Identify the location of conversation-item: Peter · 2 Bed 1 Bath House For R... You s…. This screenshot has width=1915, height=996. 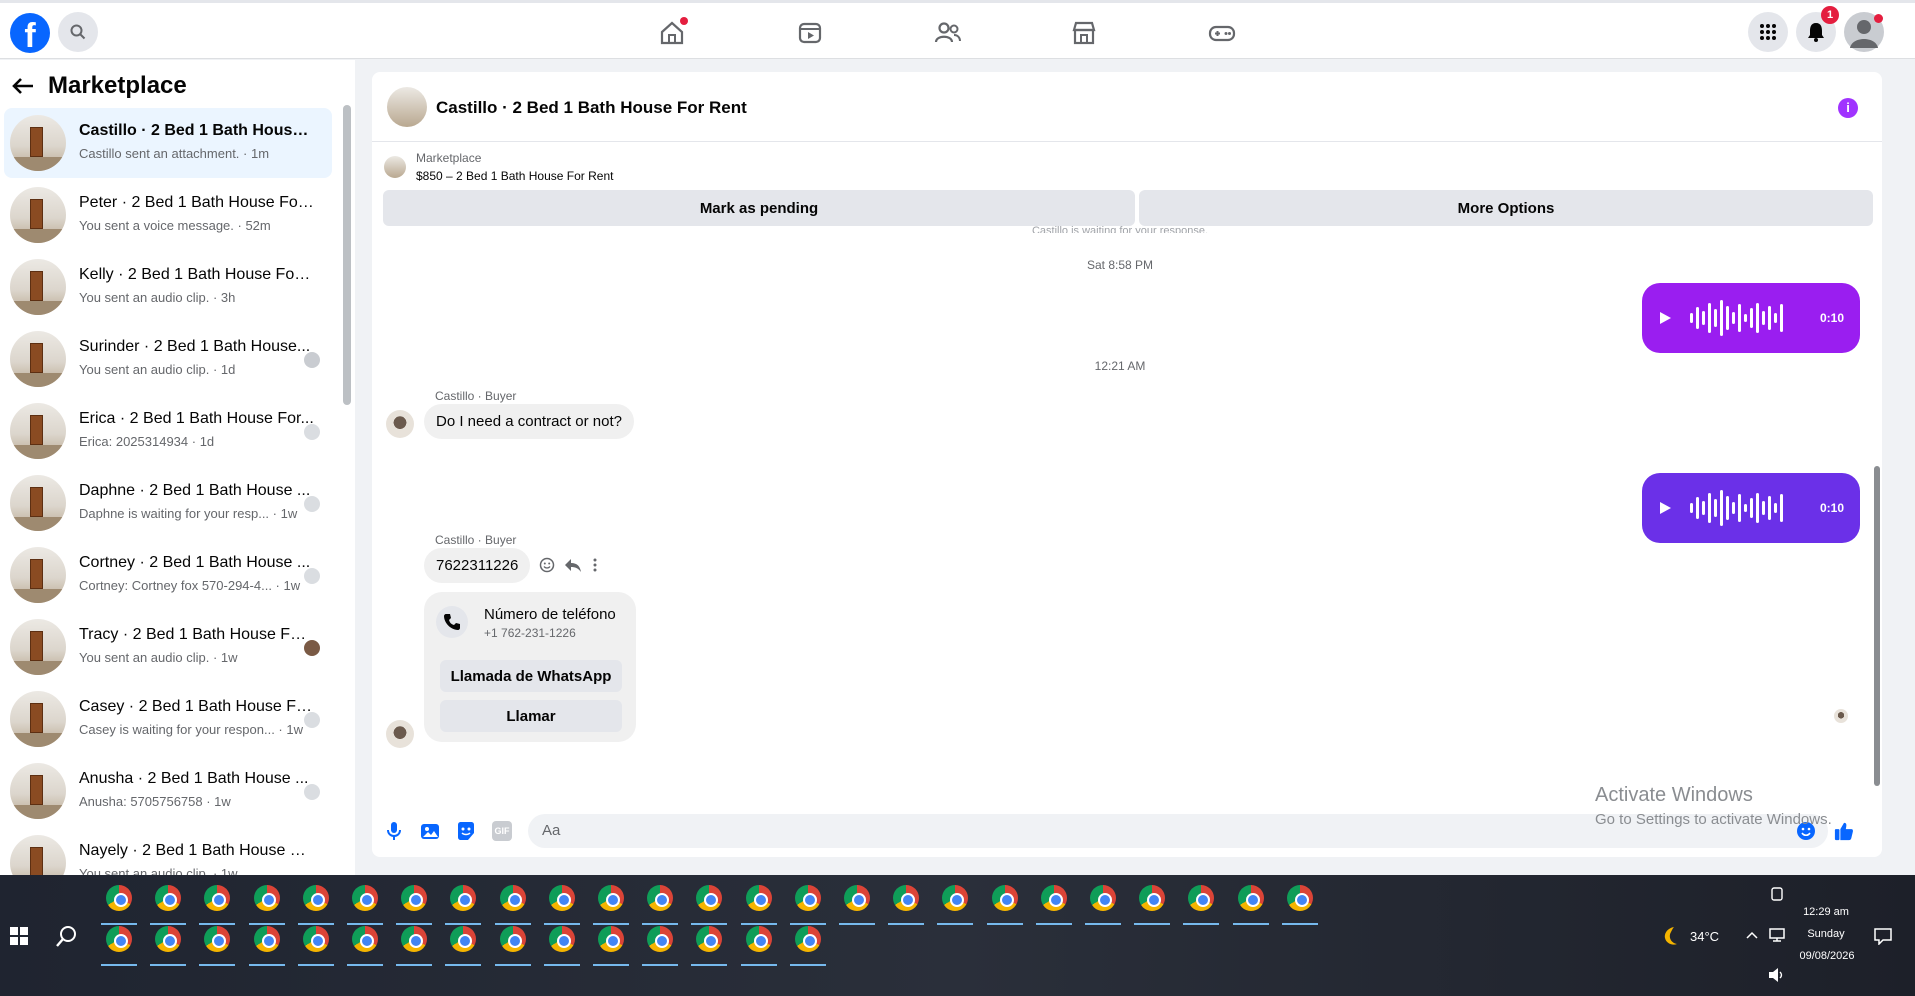
(168, 215).